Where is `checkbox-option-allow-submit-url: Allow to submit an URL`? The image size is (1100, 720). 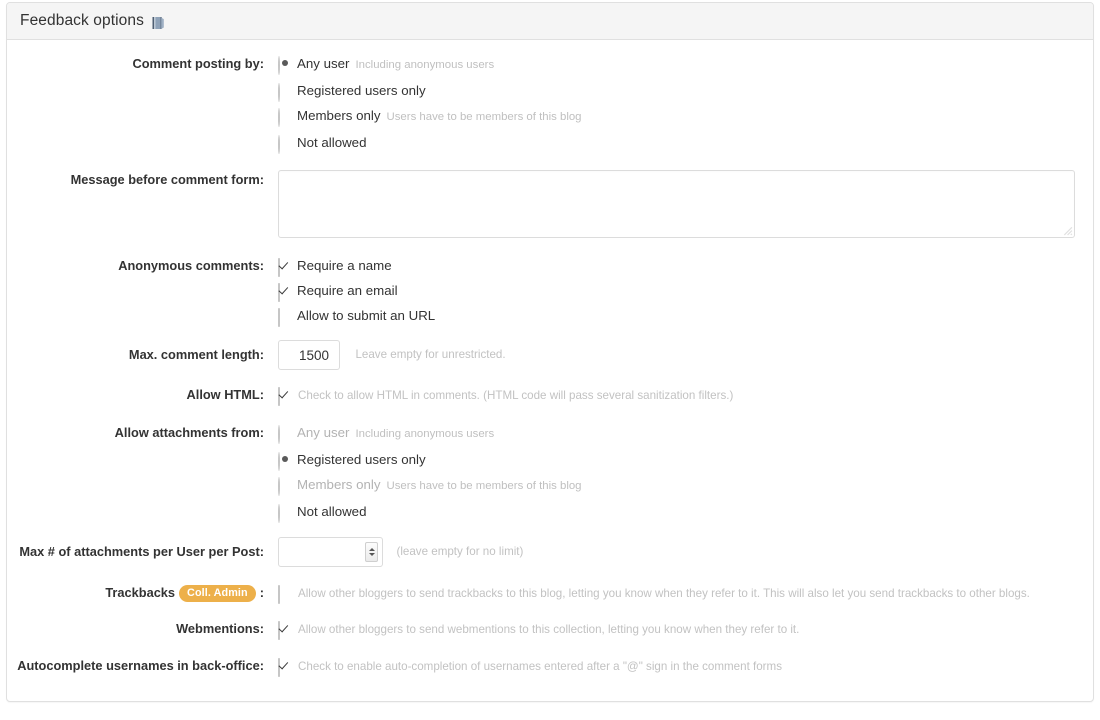
checkbox-option-allow-submit-url: Allow to submit an URL is located at coordinates (680, 316).